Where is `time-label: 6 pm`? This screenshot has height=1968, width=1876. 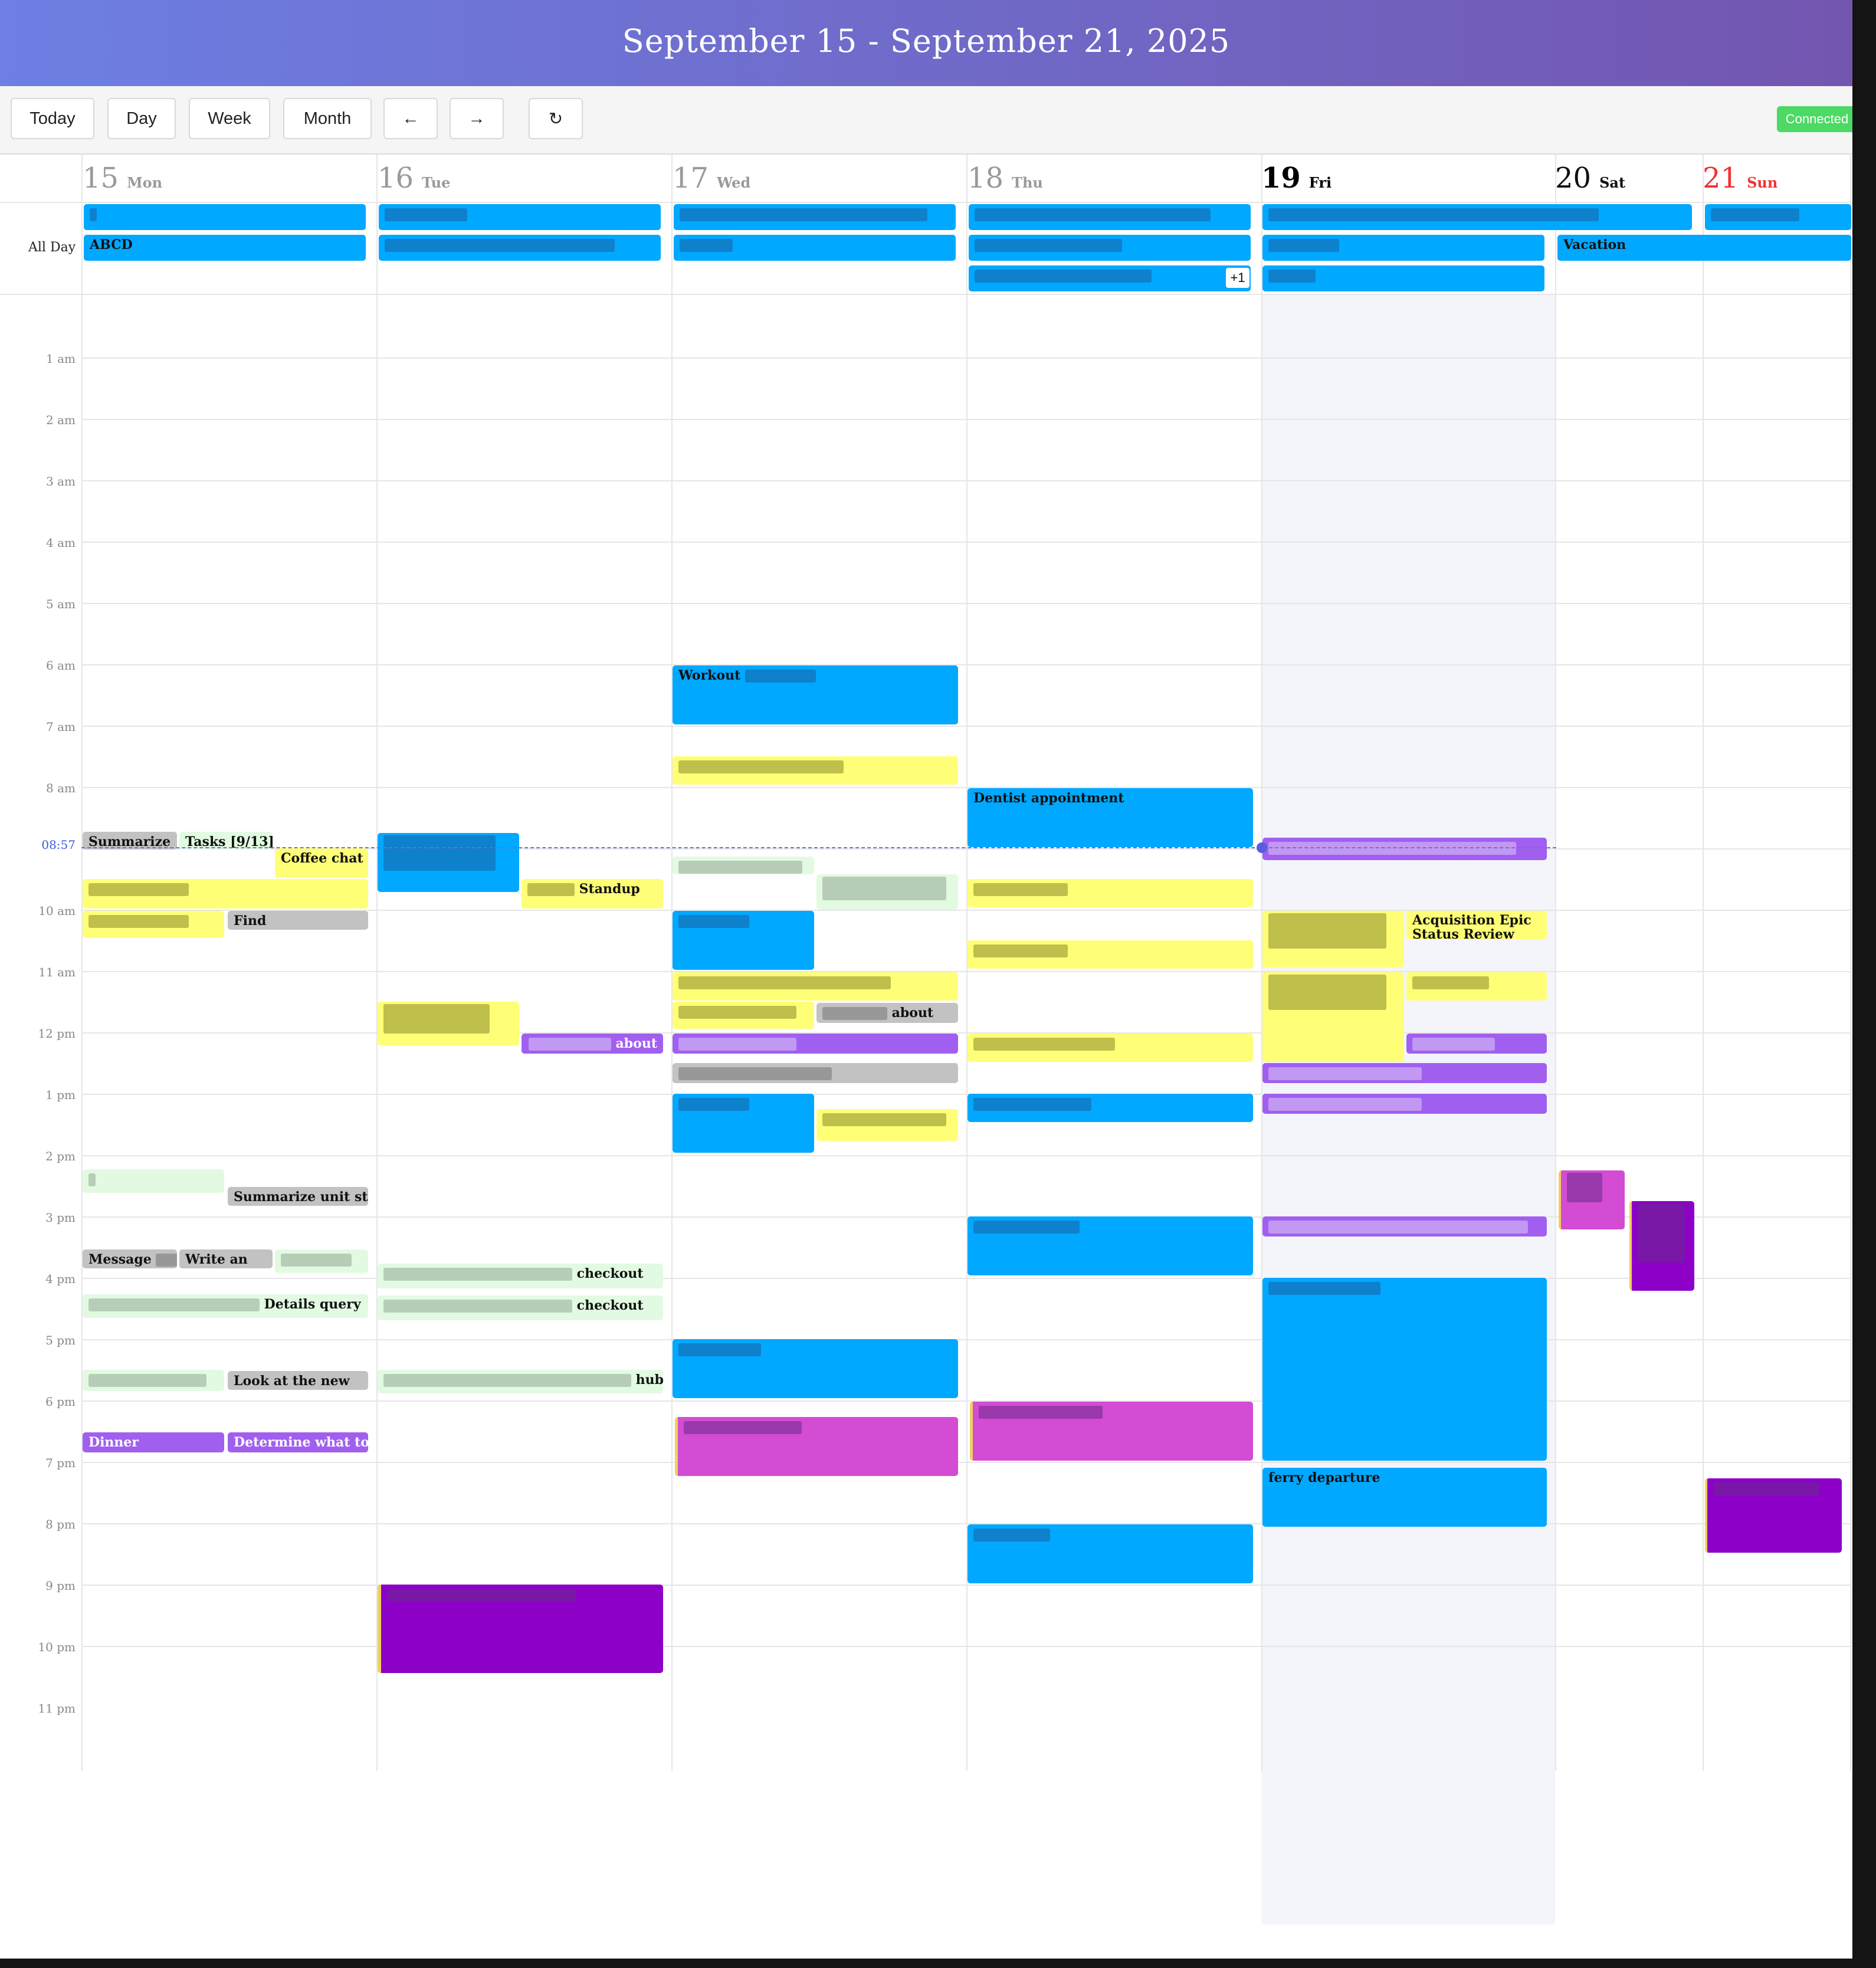 time-label: 6 pm is located at coordinates (60, 1402).